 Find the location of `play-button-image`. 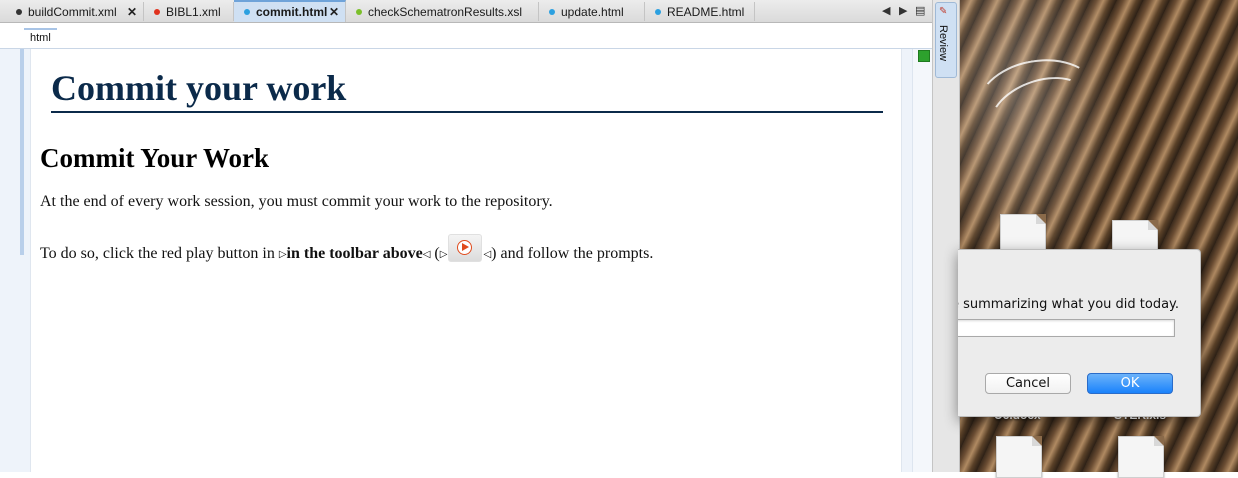

play-button-image is located at coordinates (465, 248).